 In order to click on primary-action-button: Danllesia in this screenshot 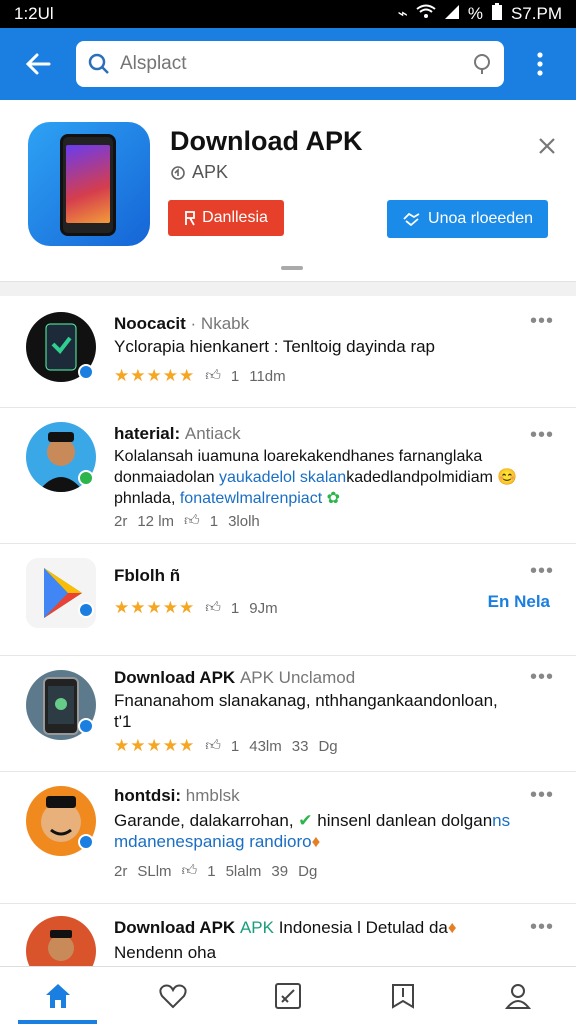, I will do `click(226, 218)`.